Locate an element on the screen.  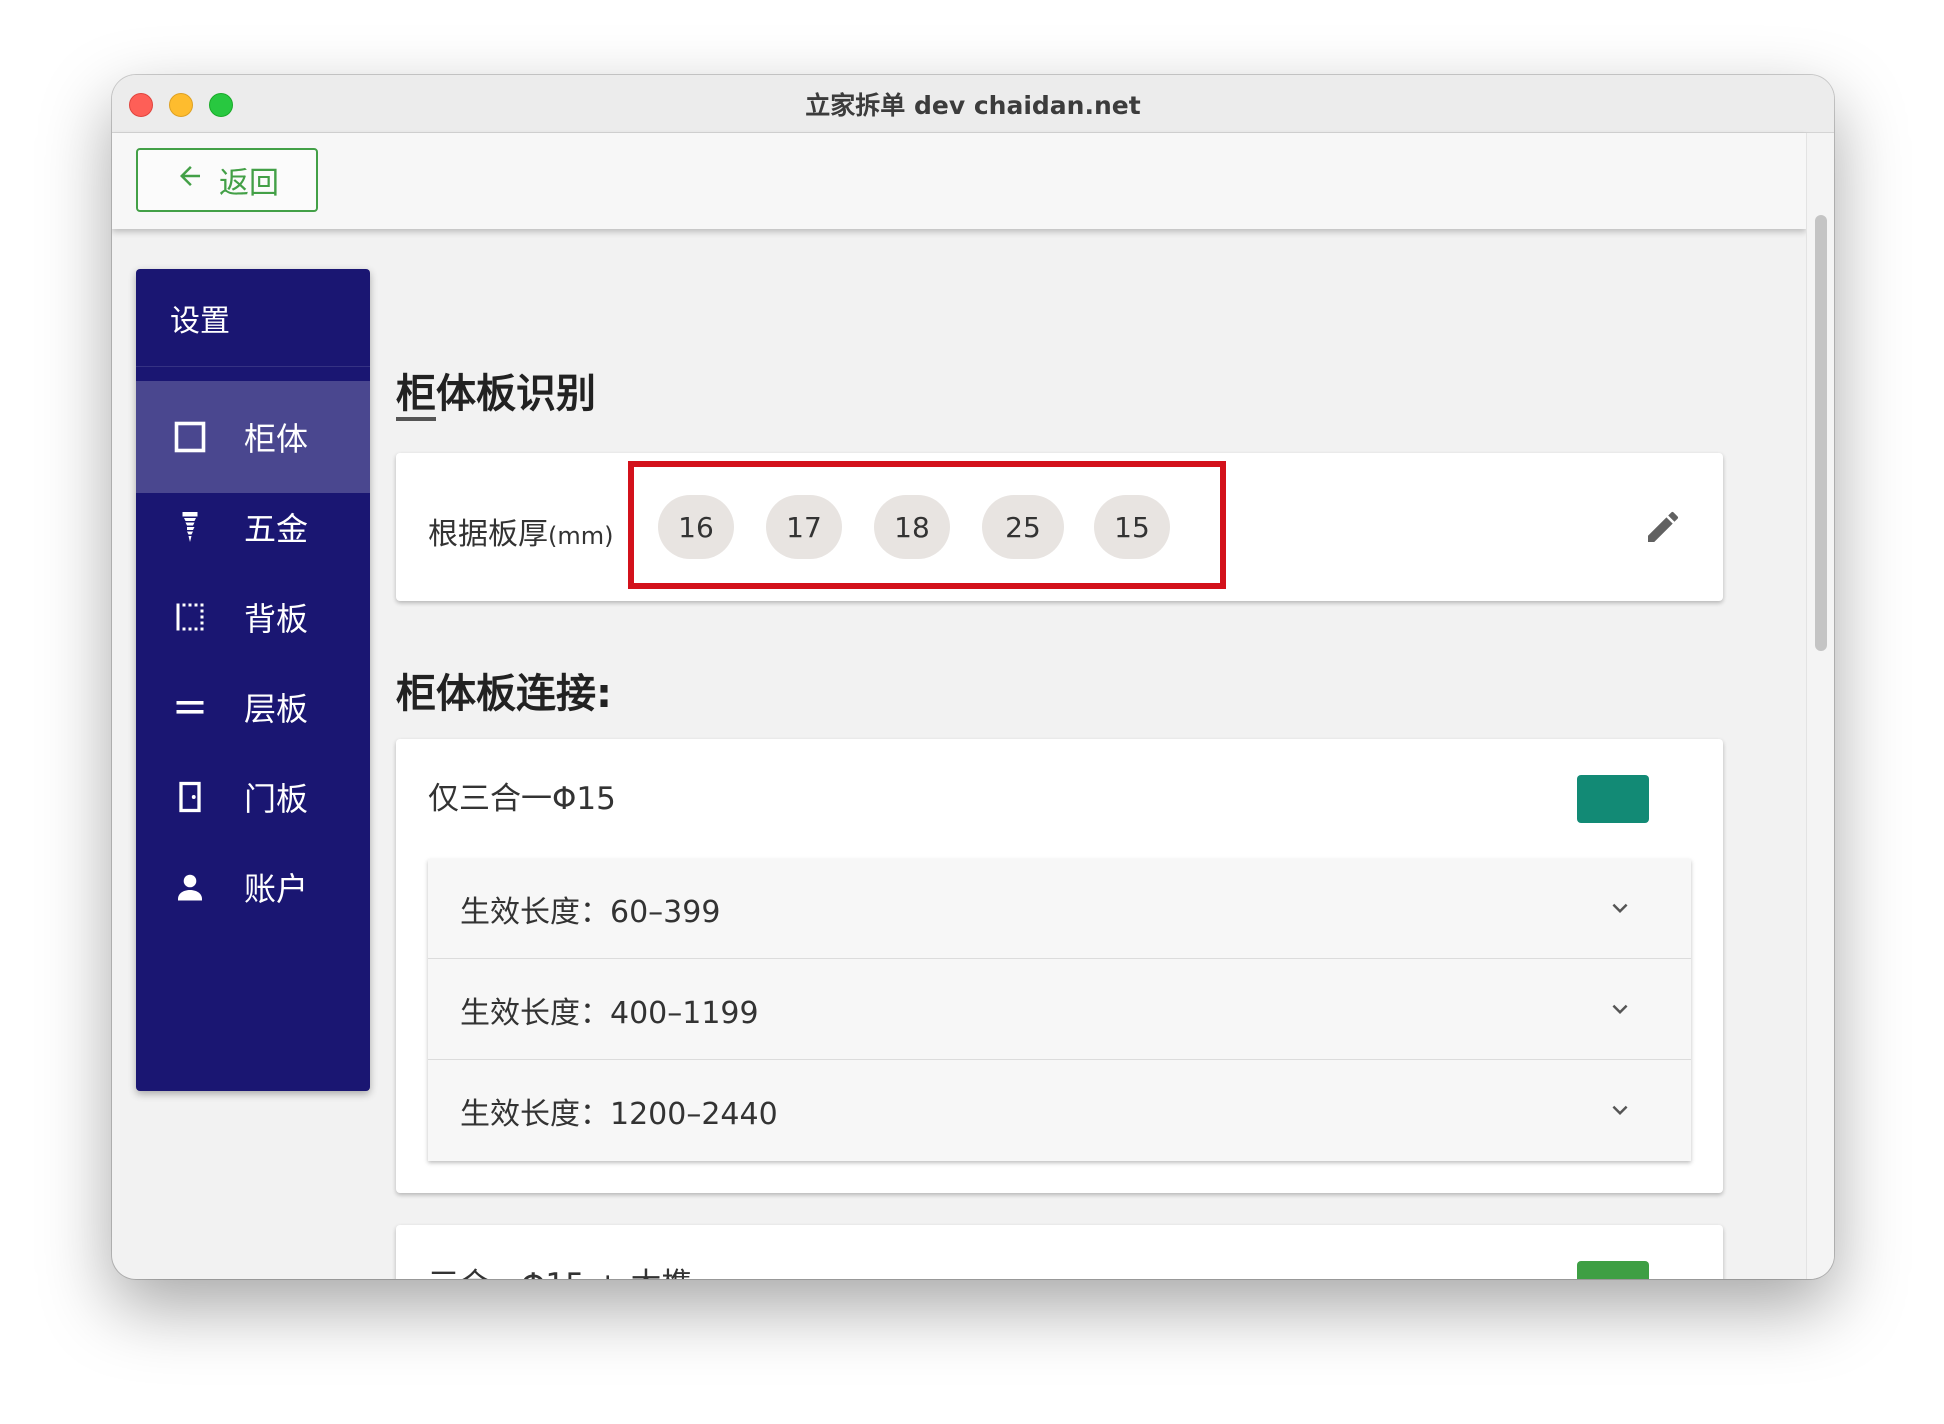
sidebar-item-label: 账户 is located at coordinates (276, 889).